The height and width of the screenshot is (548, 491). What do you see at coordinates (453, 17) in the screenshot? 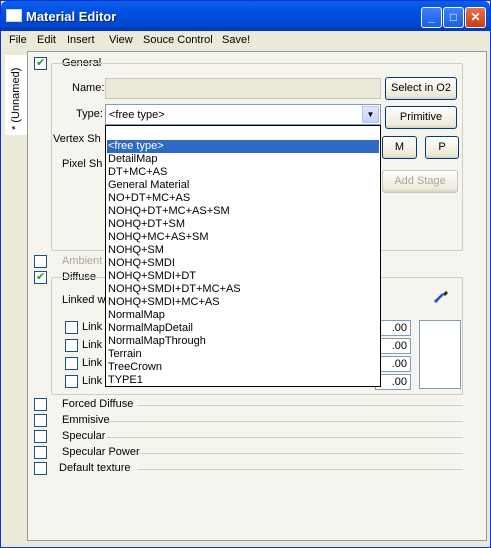
I see `maximize-button: □` at bounding box center [453, 17].